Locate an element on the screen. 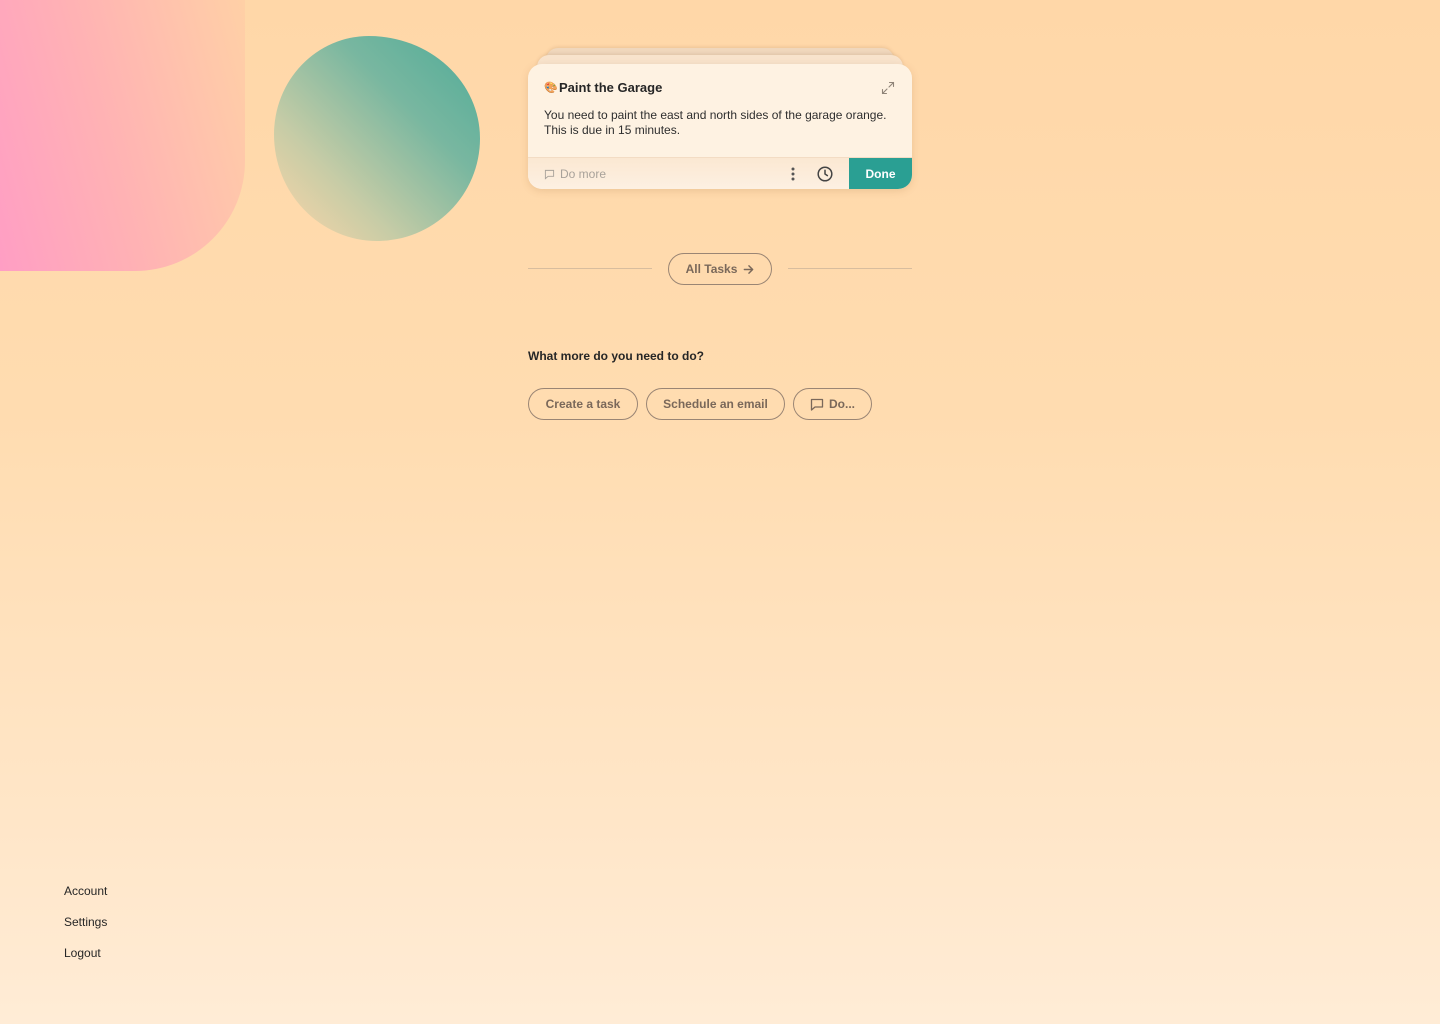 This screenshot has width=1440, height=1024. done-button: Done is located at coordinates (880, 173).